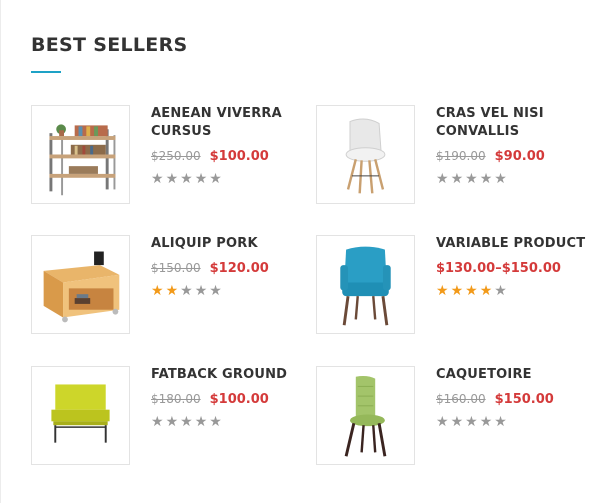 The image size is (598, 503). I want to click on product-card: FATBACK GROUND $180.00 $100.00 ★★★★★, so click(166, 418).